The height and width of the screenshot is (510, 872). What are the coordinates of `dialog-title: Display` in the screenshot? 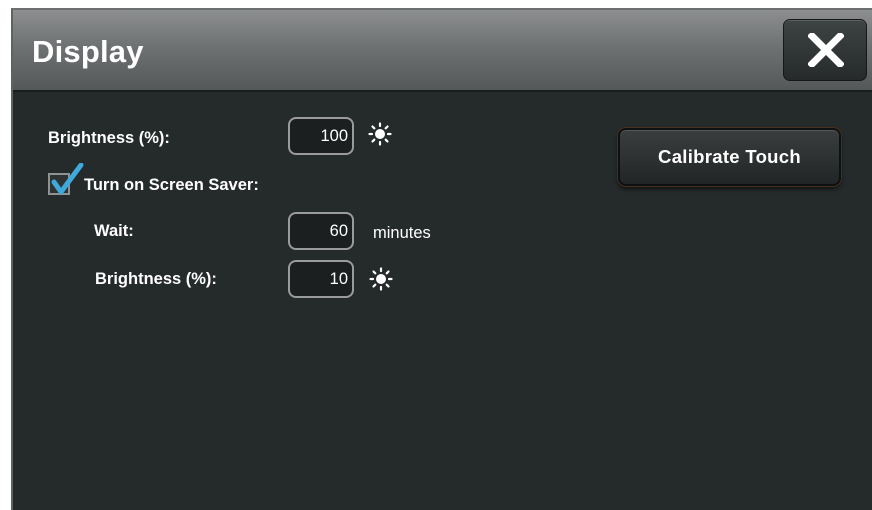 It's located at (88, 51).